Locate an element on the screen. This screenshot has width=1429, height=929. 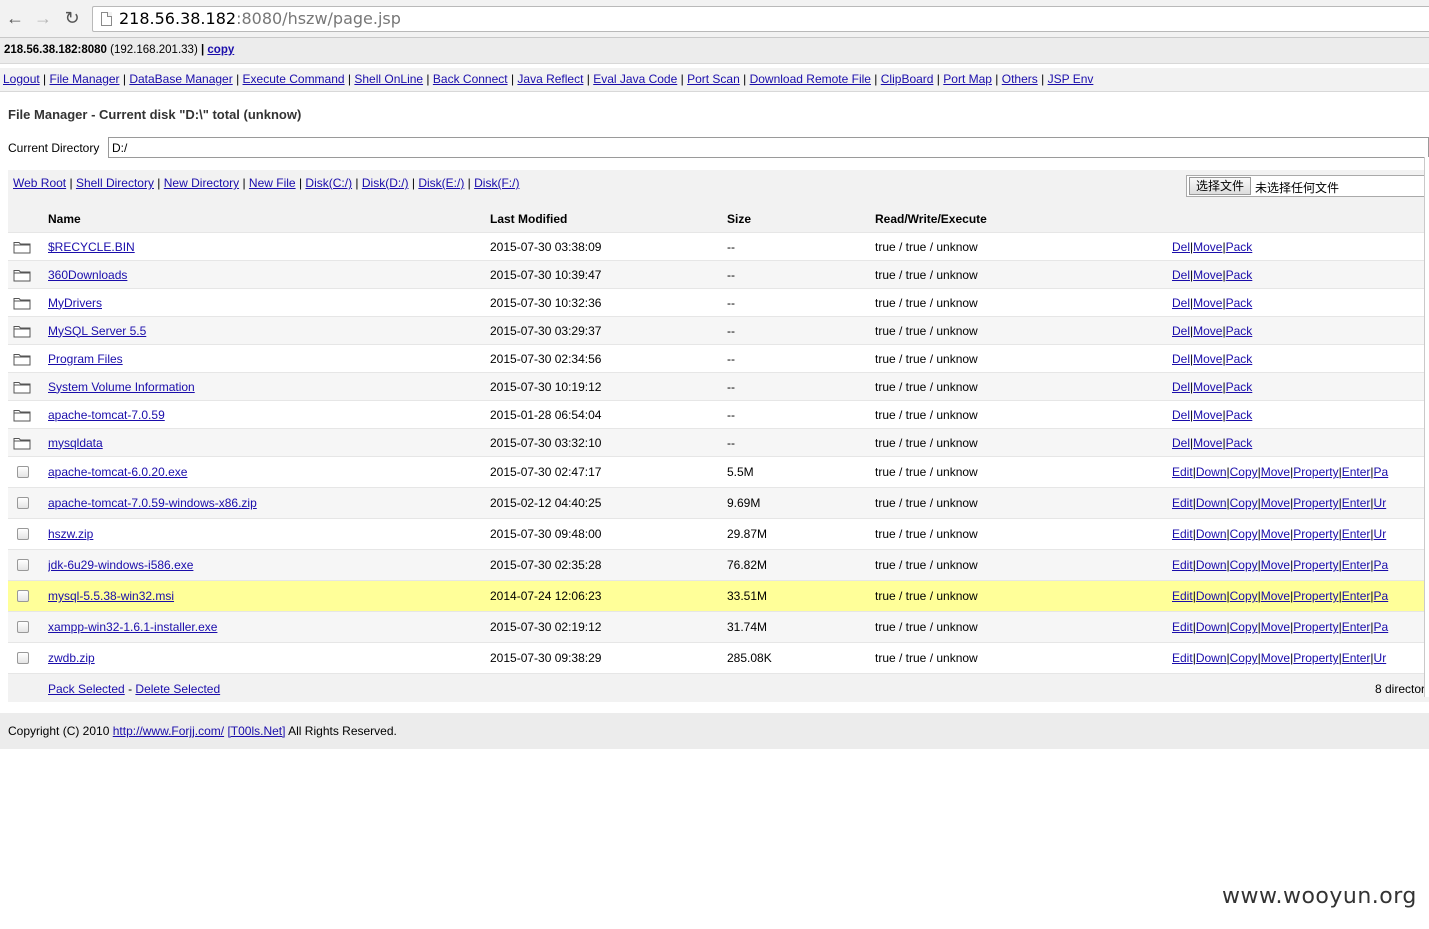
folder-link: MySQL Server 5.5 is located at coordinates (97, 331).